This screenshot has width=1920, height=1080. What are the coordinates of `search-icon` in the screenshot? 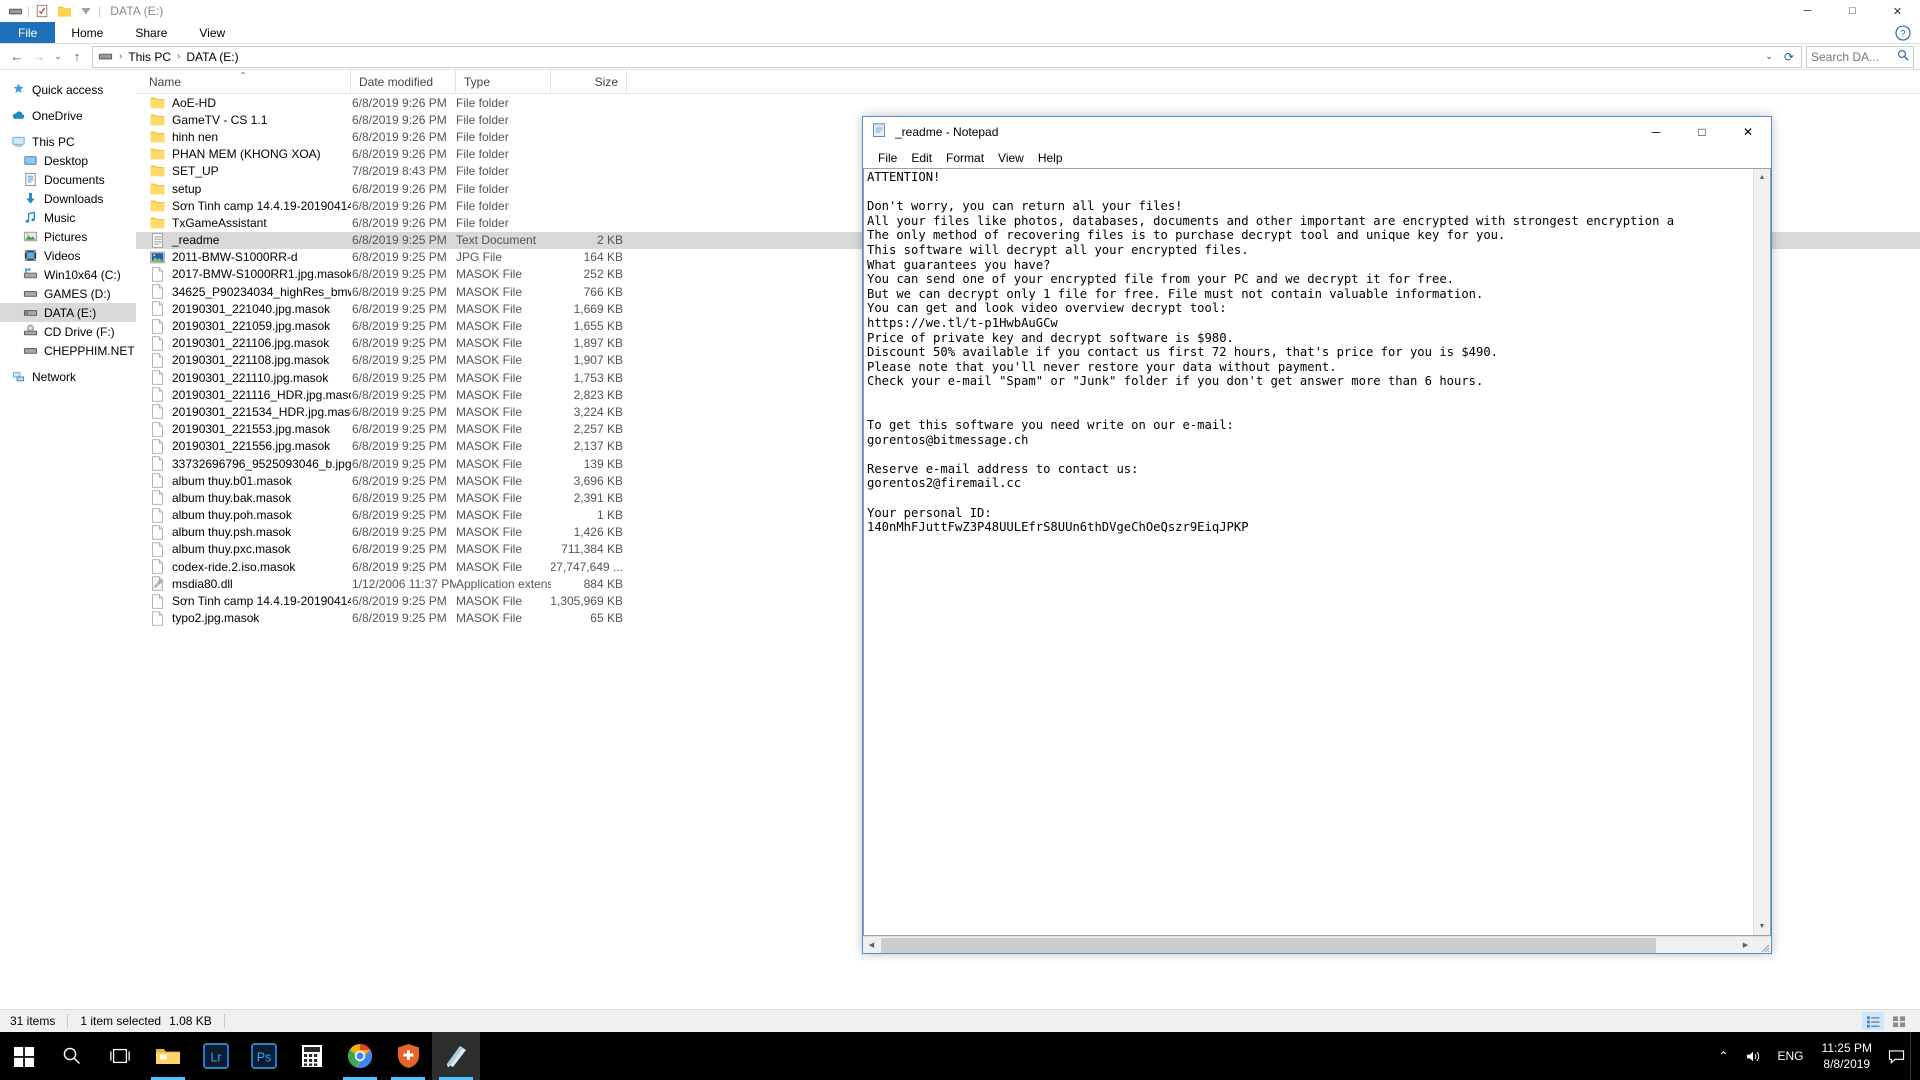 It's located at (1903, 56).